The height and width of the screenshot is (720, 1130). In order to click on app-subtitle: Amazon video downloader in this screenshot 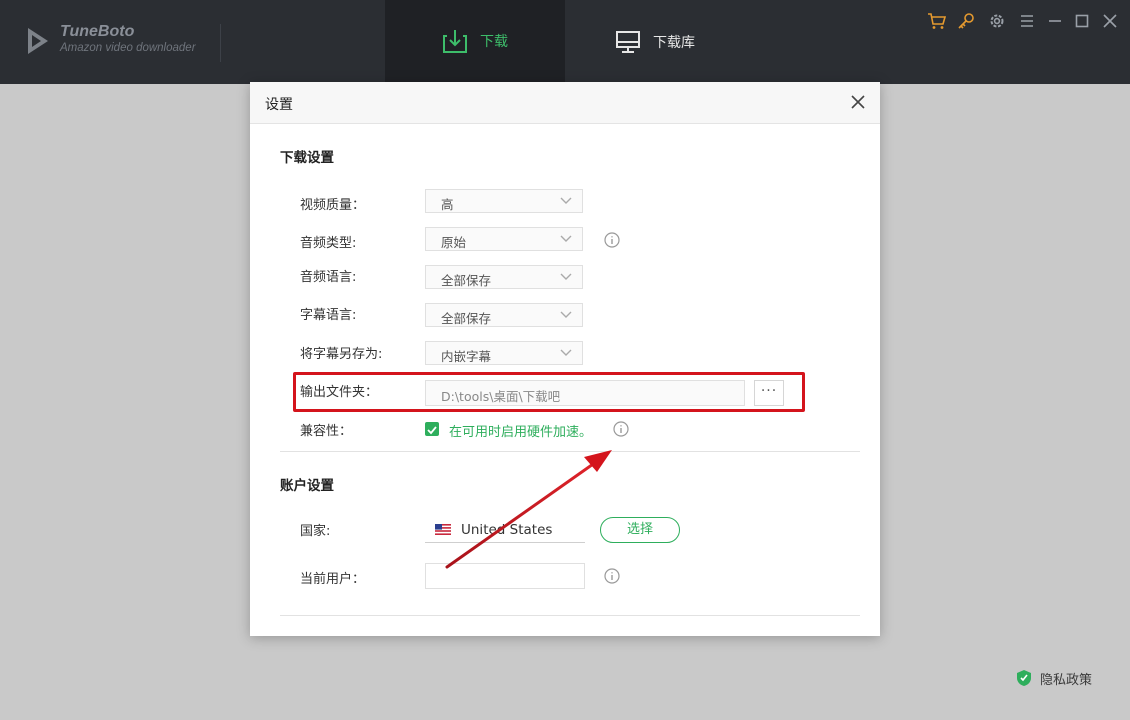, I will do `click(128, 48)`.